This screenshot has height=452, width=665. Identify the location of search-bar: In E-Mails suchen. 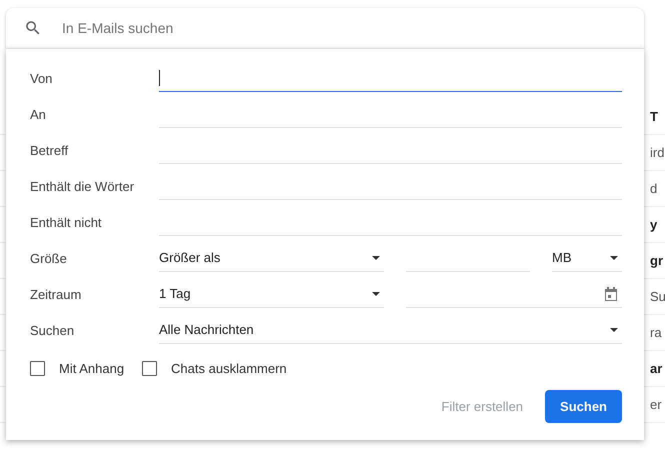
(325, 28).